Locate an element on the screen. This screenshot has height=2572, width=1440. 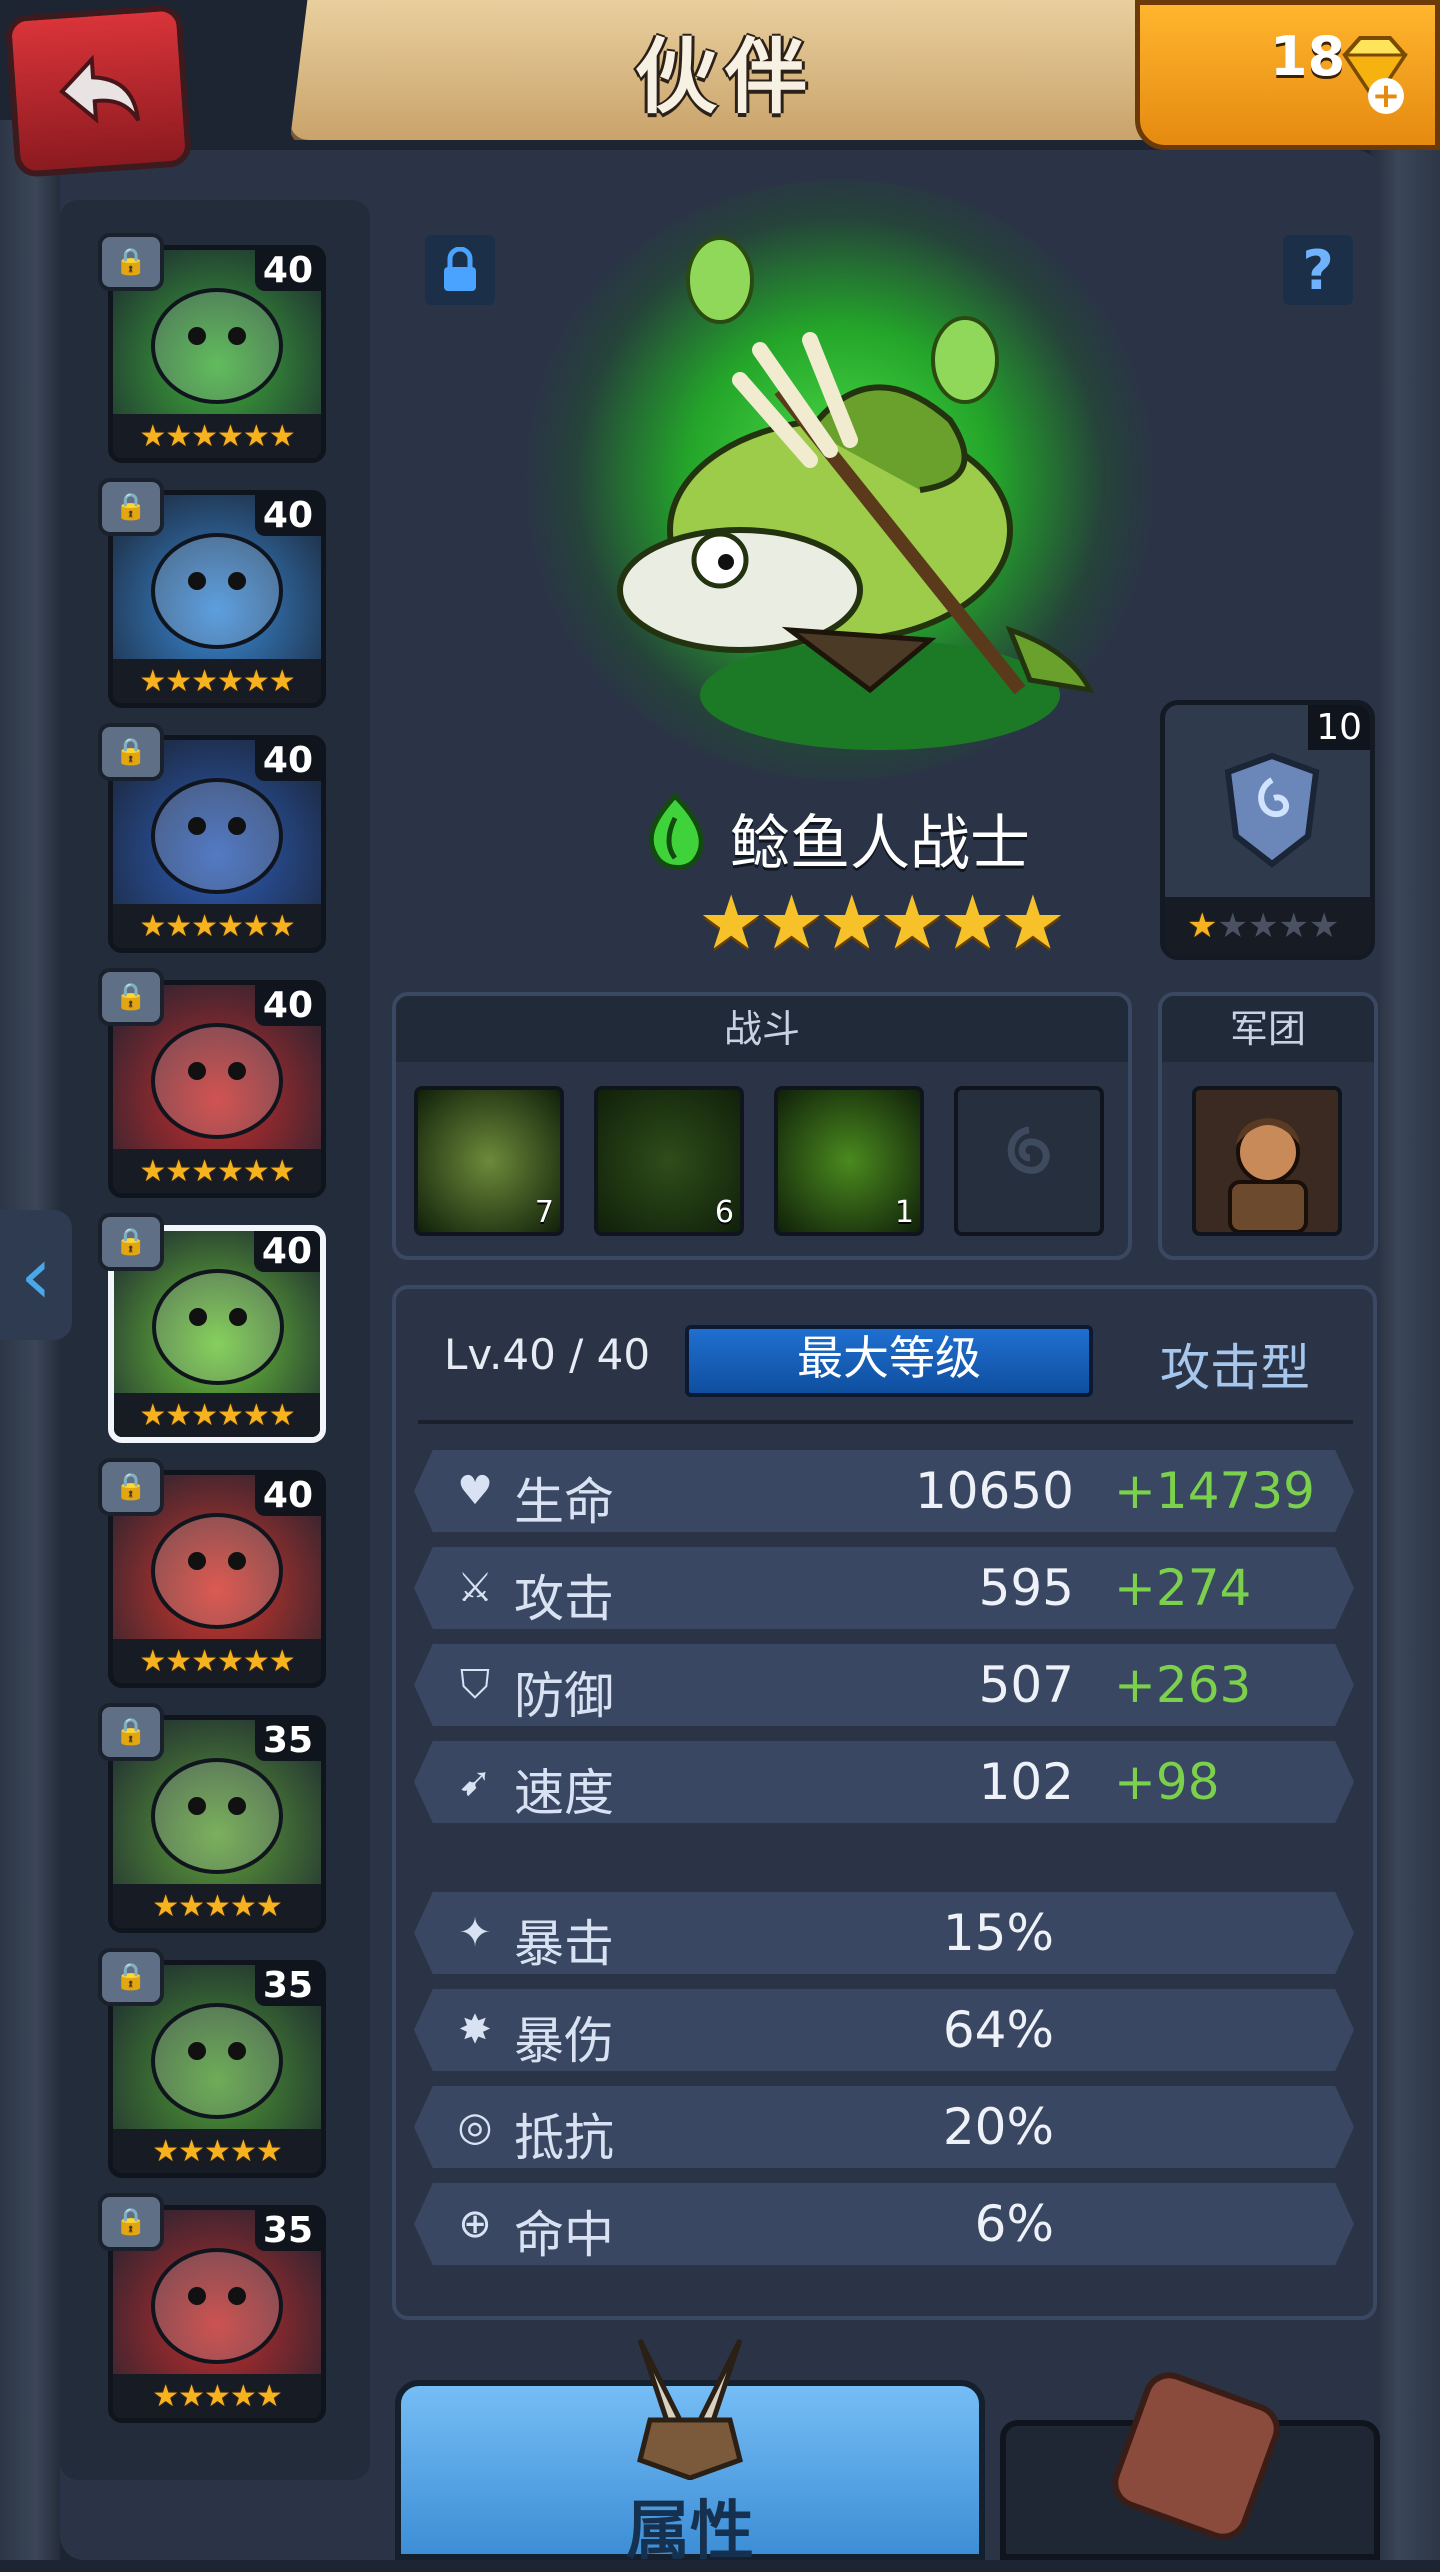
stat-bonus: +274 is located at coordinates (1183, 1588).